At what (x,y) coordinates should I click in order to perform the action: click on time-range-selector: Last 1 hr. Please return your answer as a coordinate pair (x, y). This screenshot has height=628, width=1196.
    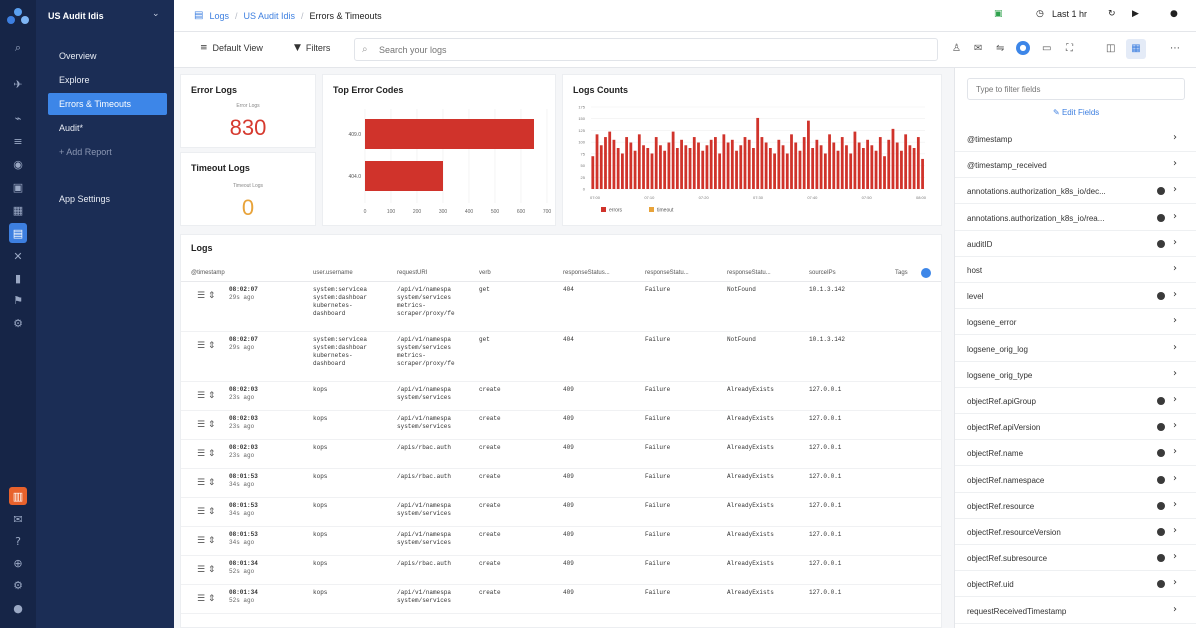
    Looking at the image, I should click on (1069, 14).